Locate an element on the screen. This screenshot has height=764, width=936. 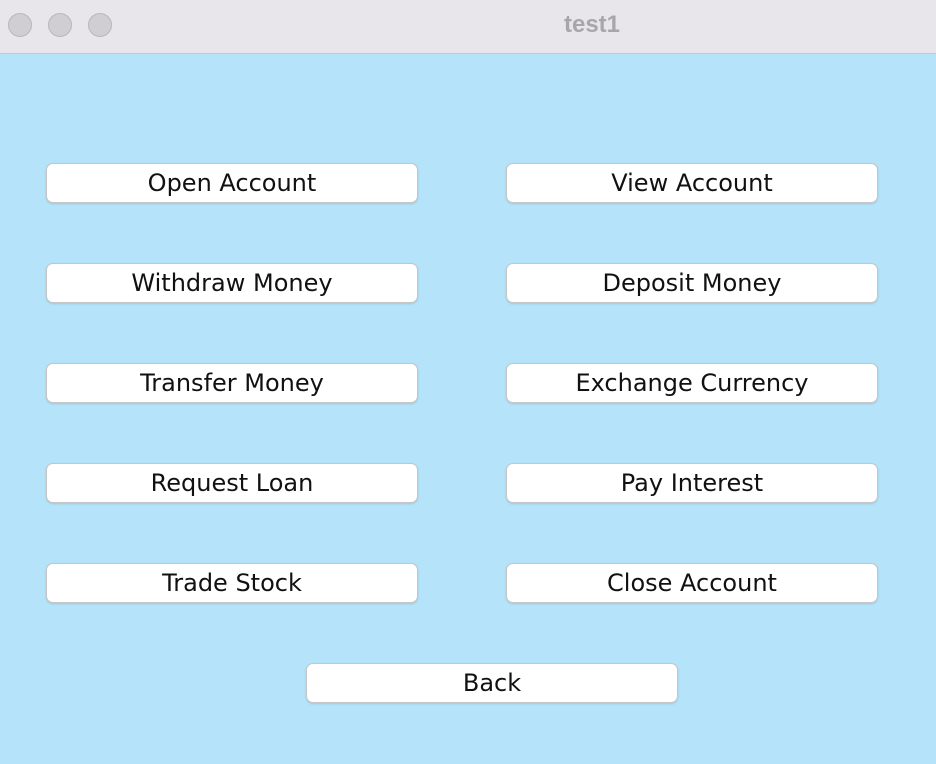
window-title: test1 is located at coordinates (592, 24).